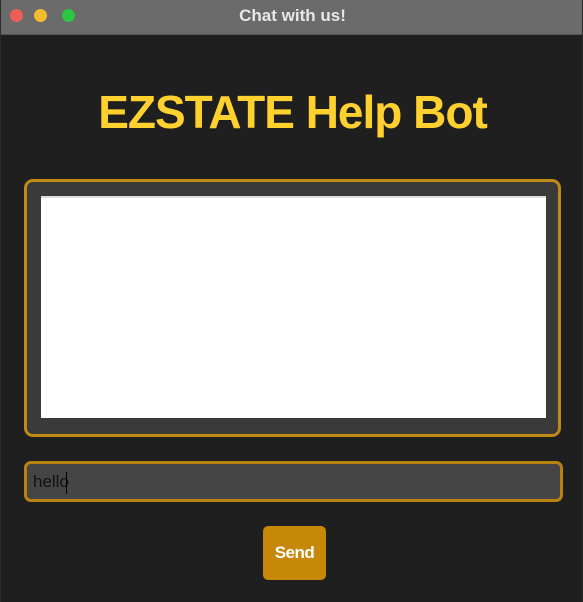  Describe the element at coordinates (66, 483) in the screenshot. I see `text-caret` at that location.